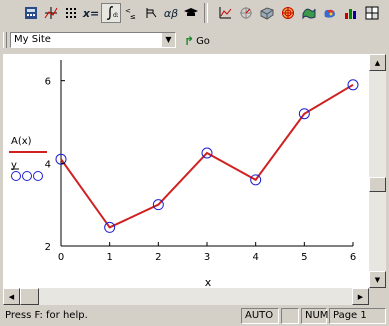  What do you see at coordinates (377, 171) in the screenshot?
I see `vertical-scrollbar: ▲ ▼` at bounding box center [377, 171].